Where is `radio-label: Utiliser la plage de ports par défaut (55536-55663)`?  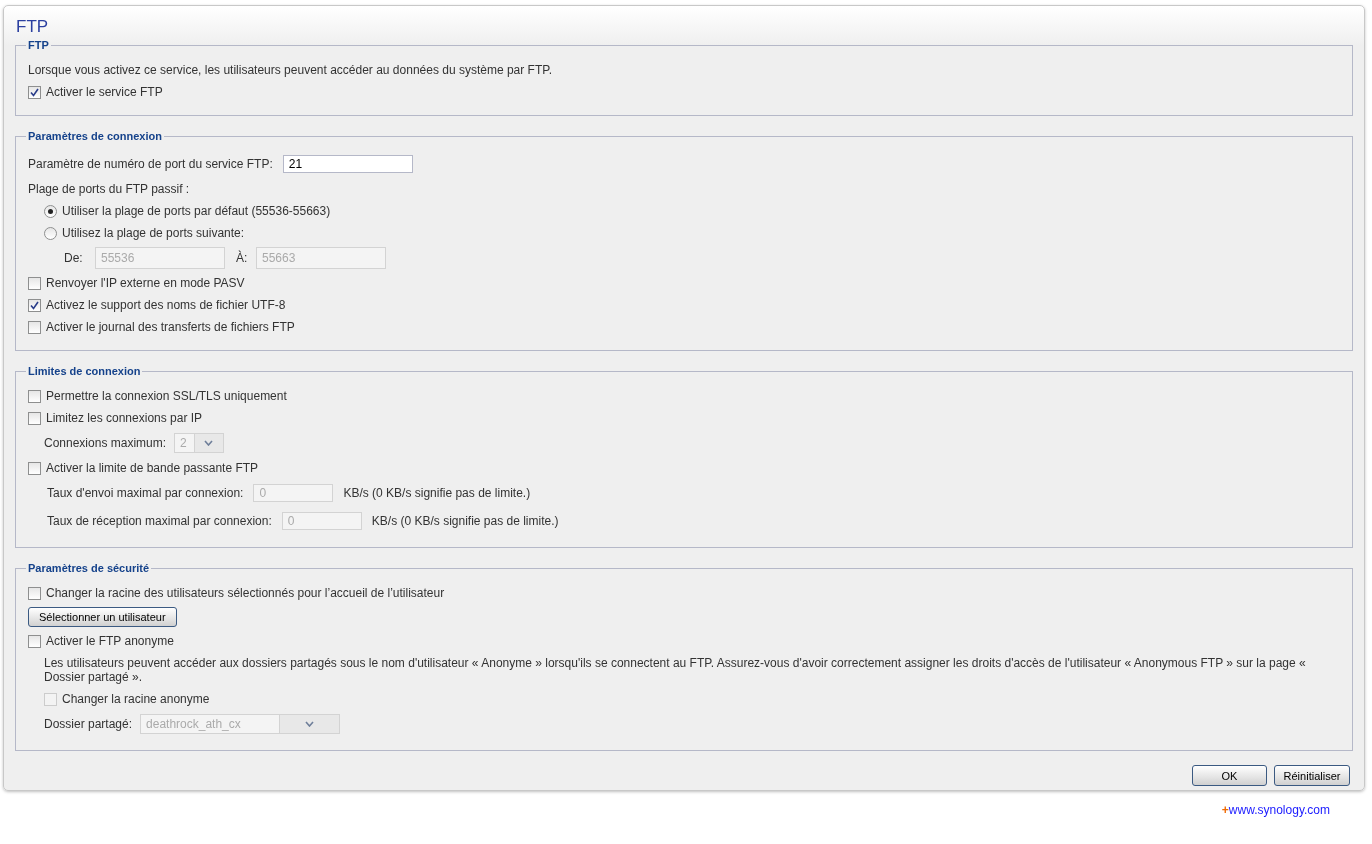
radio-label: Utiliser la plage de ports par défaut (55536-55663) is located at coordinates (196, 211).